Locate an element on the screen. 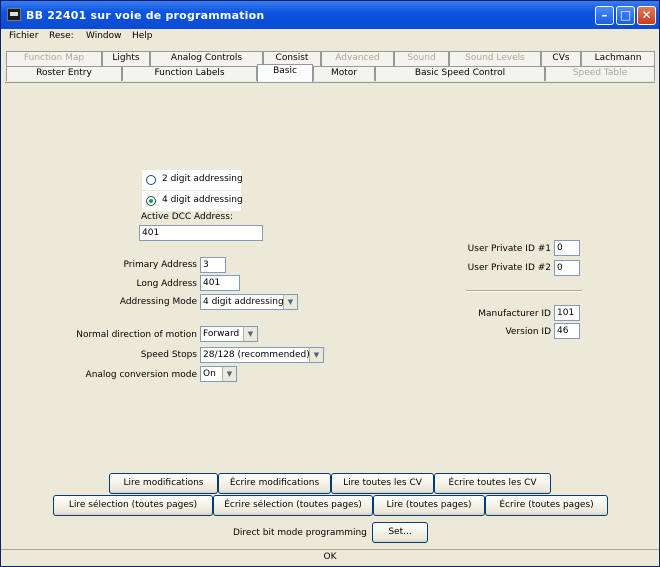 The image size is (660, 567). analog-mode-value: On is located at coordinates (209, 374).